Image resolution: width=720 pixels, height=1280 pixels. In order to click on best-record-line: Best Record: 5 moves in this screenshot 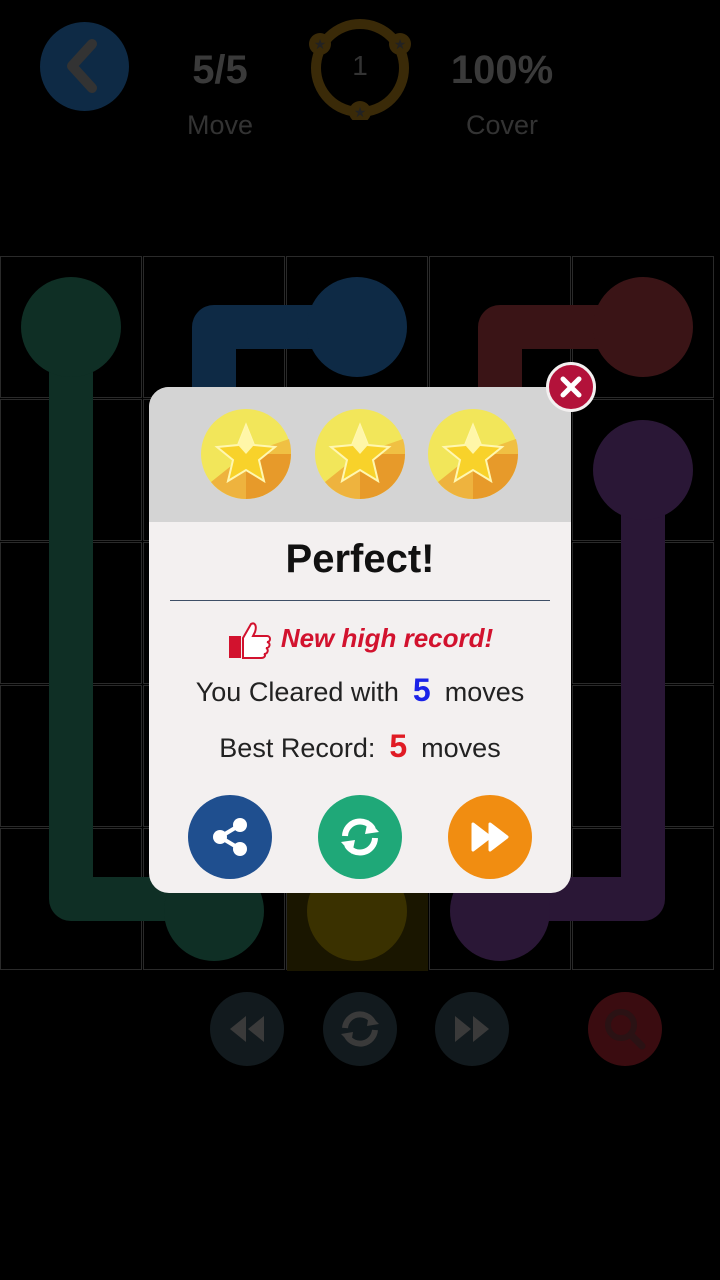, I will do `click(360, 746)`.